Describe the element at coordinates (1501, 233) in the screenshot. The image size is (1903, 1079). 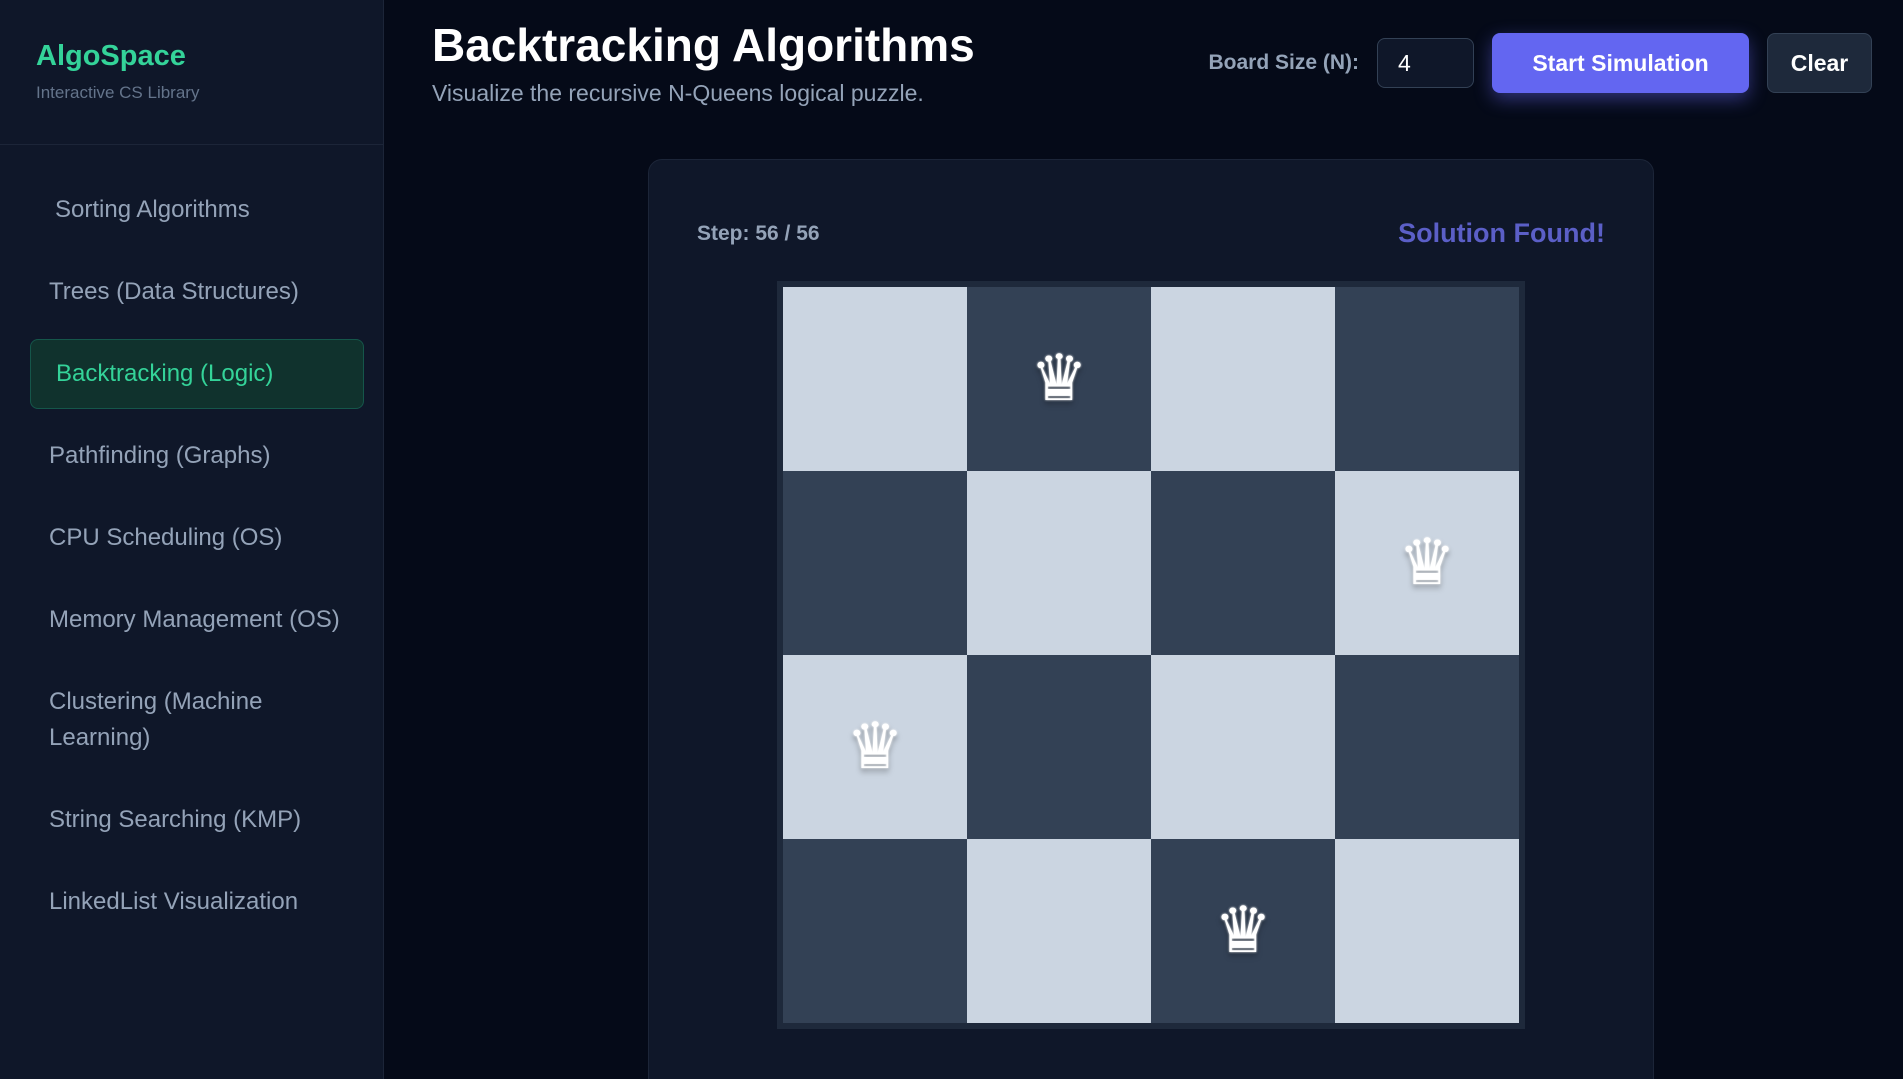
I see `status-message: Solution Found!` at that location.